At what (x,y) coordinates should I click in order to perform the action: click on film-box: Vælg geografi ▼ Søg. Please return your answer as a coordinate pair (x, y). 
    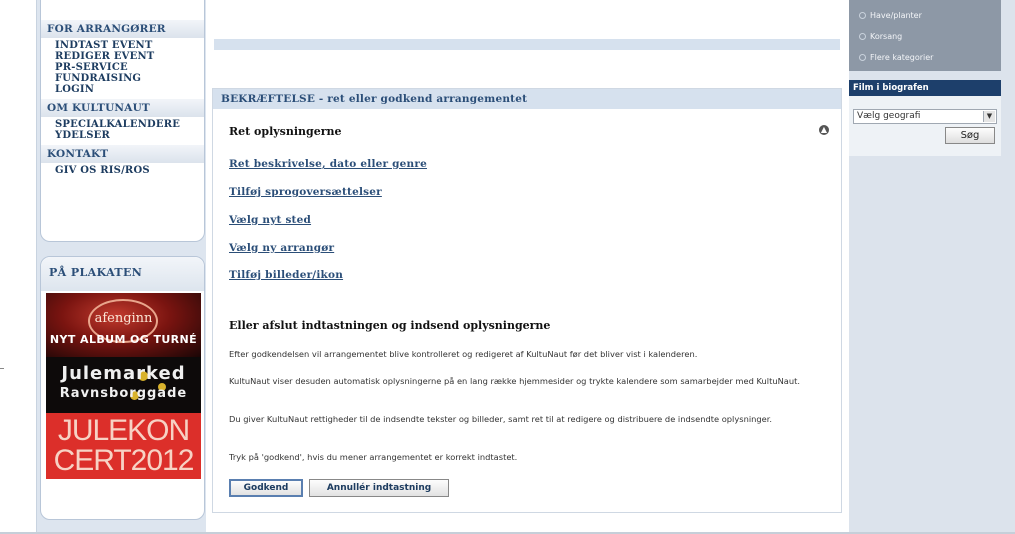
    Looking at the image, I should click on (925, 126).